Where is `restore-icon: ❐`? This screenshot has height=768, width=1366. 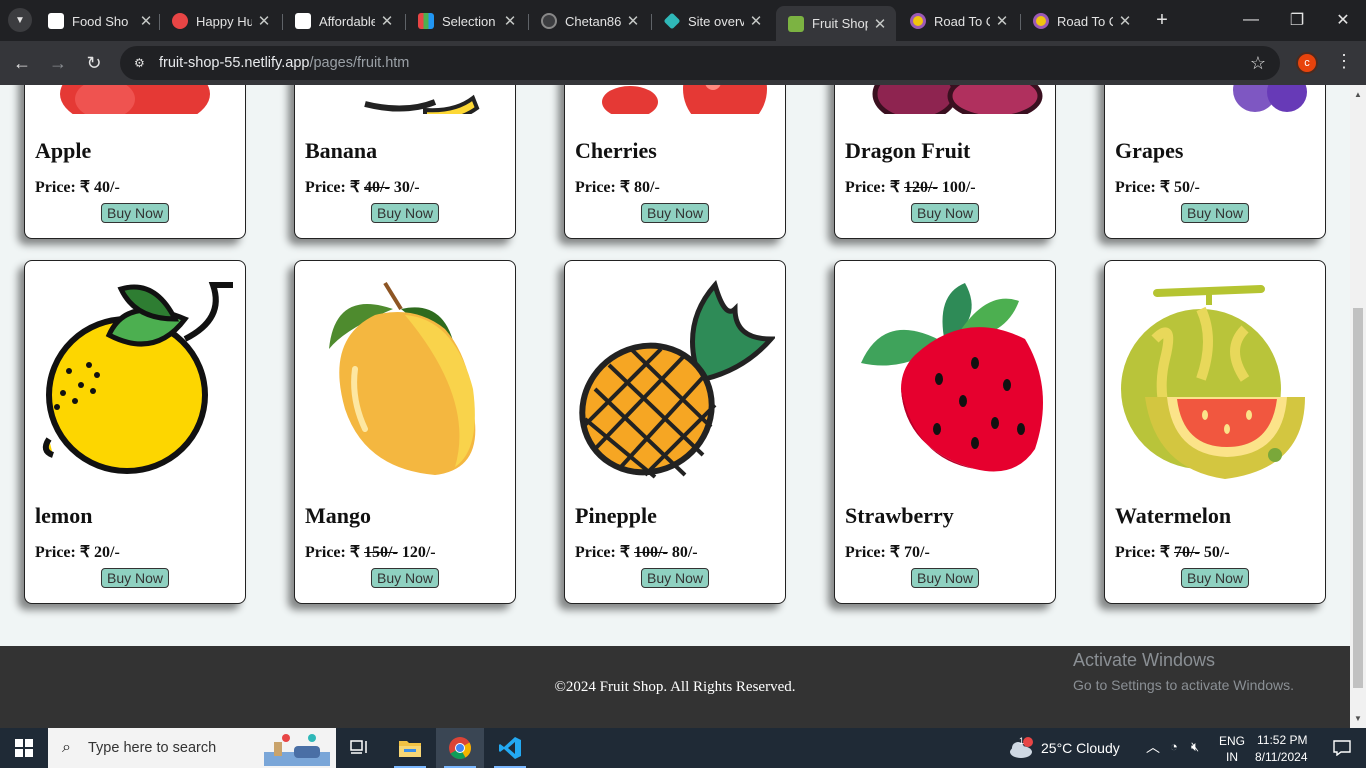 restore-icon: ❐ is located at coordinates (1297, 20).